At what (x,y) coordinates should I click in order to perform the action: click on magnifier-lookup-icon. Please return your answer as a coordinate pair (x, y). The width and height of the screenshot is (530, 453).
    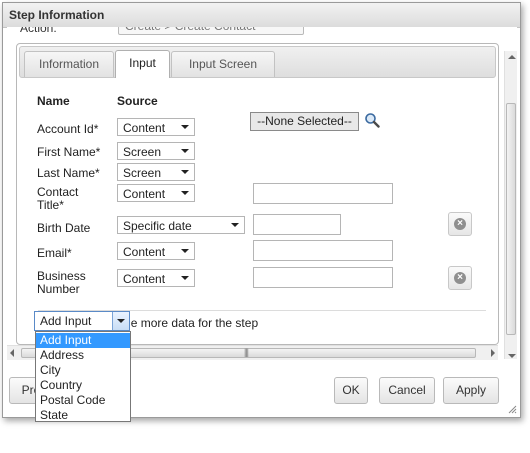
    Looking at the image, I should click on (372, 120).